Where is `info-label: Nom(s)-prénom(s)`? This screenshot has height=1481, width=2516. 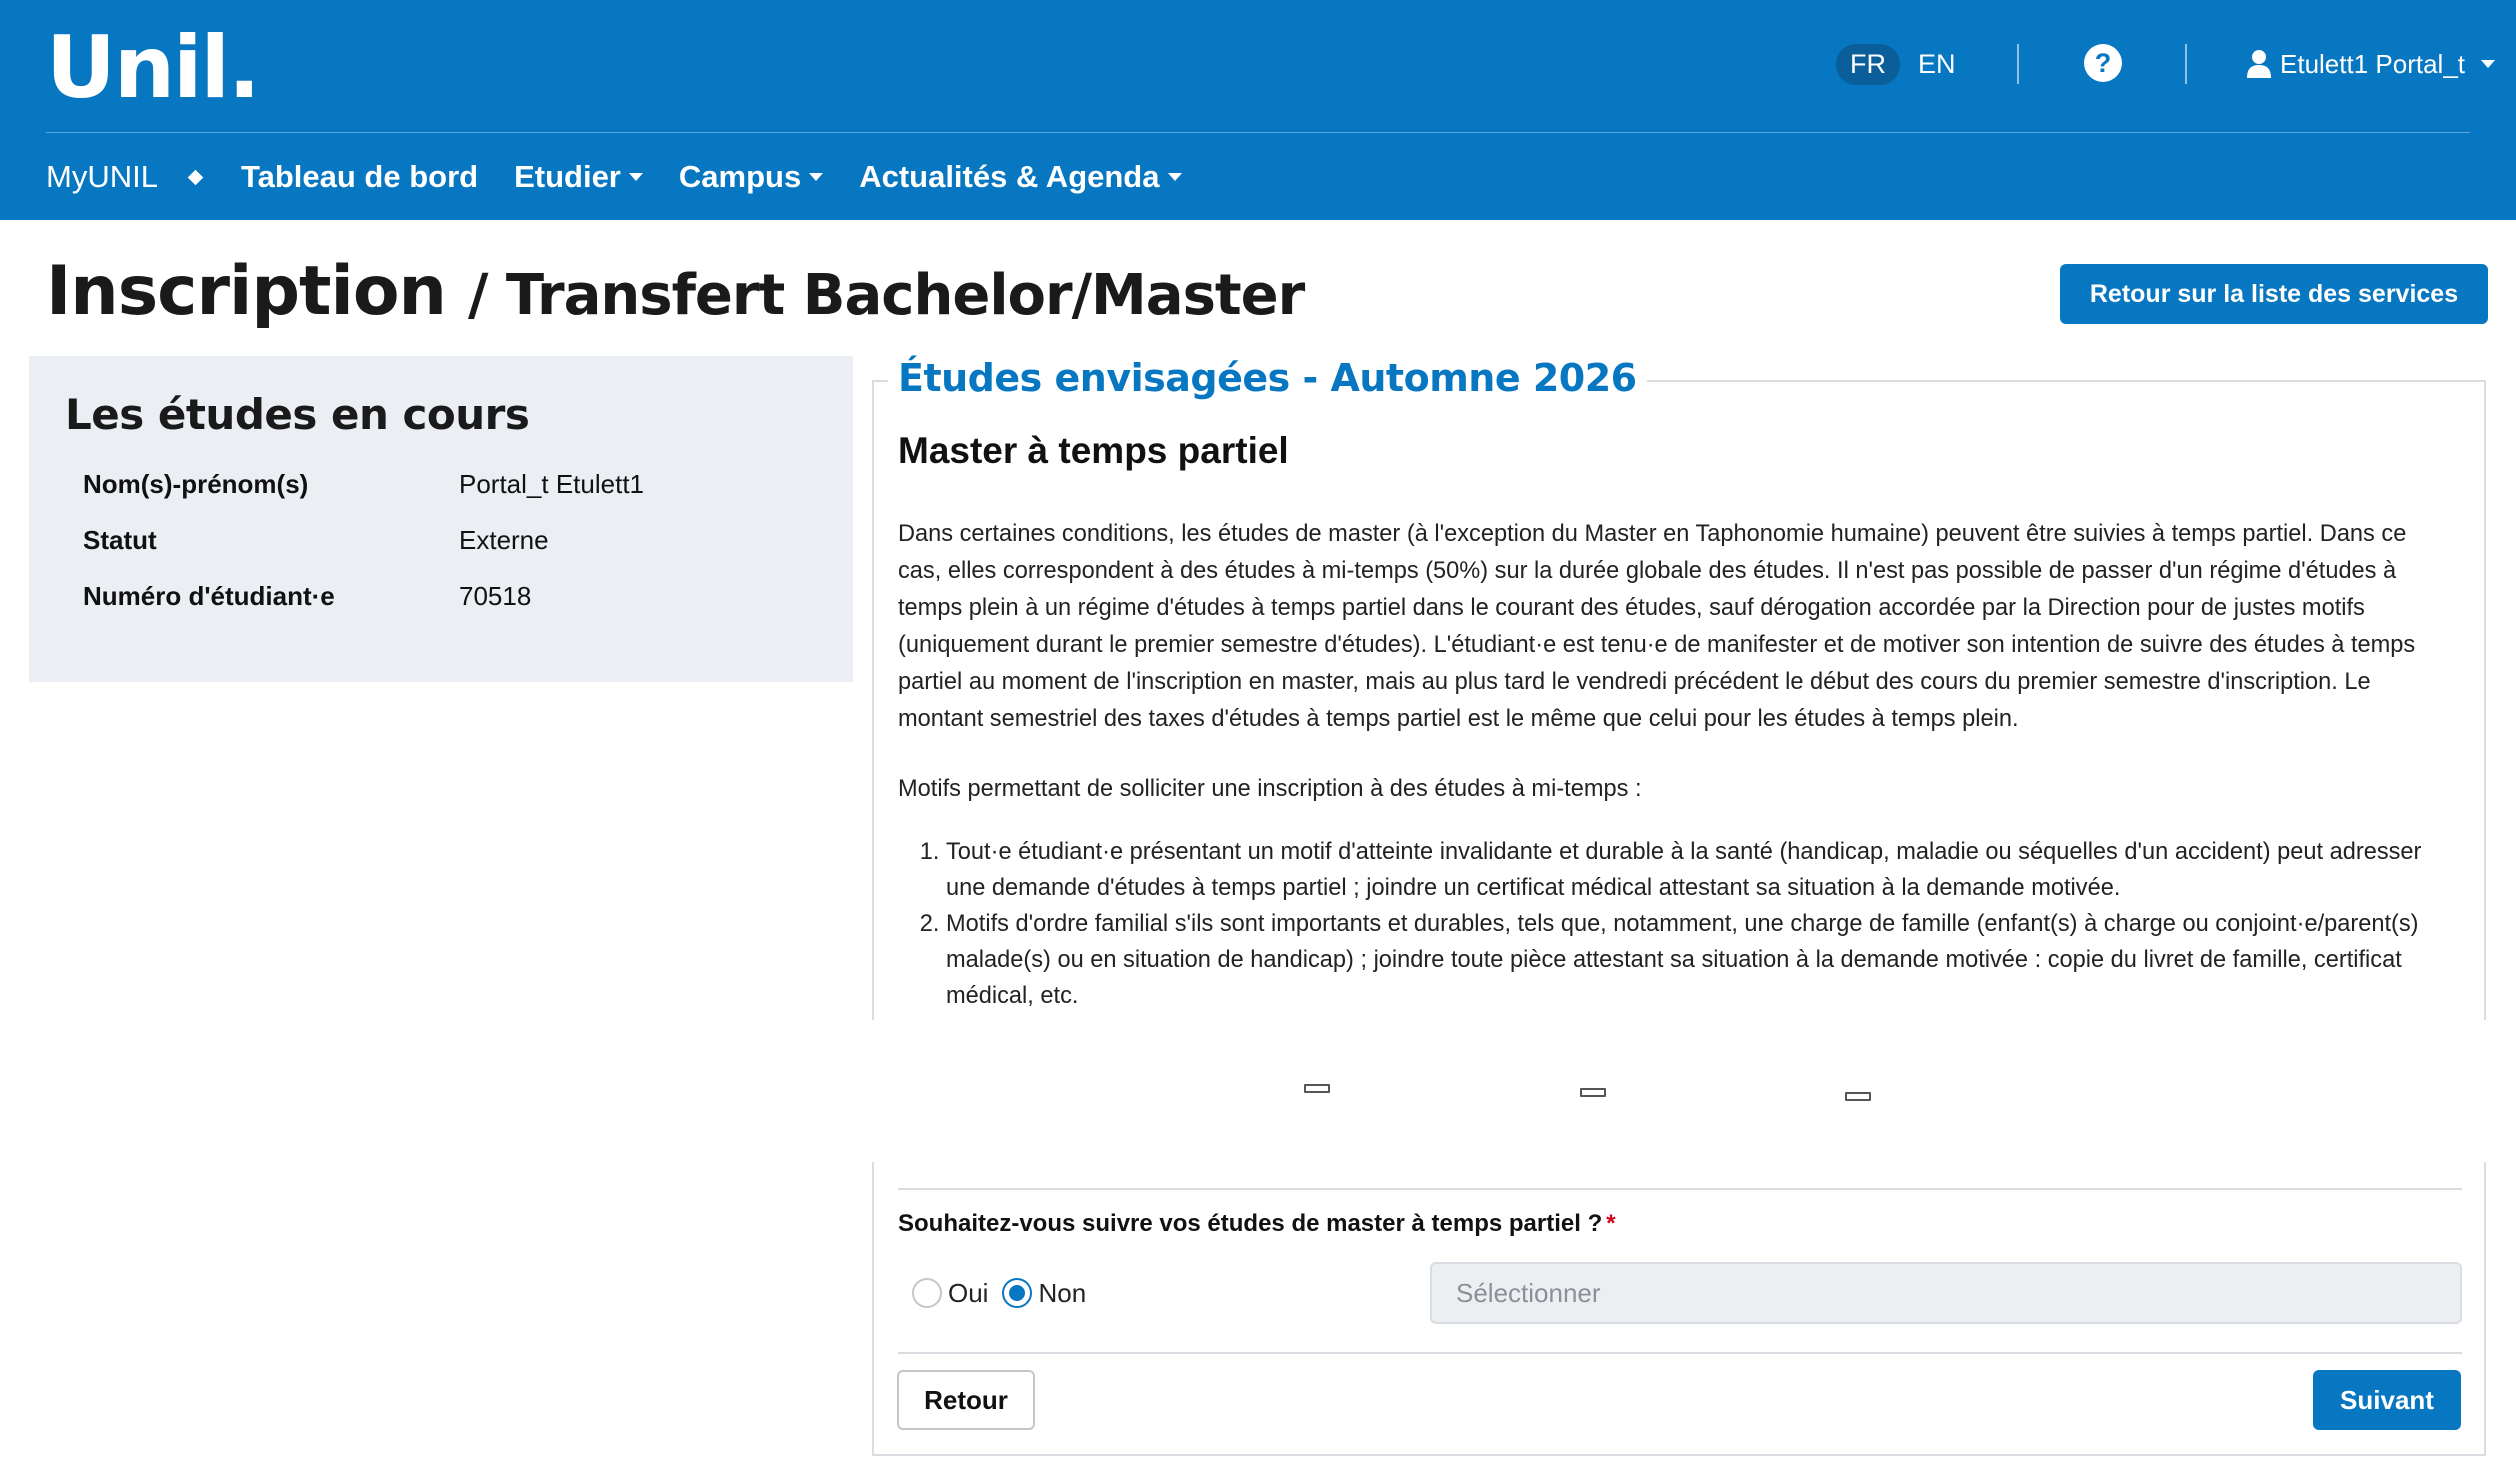
info-label: Nom(s)-prénom(s) is located at coordinates (196, 483).